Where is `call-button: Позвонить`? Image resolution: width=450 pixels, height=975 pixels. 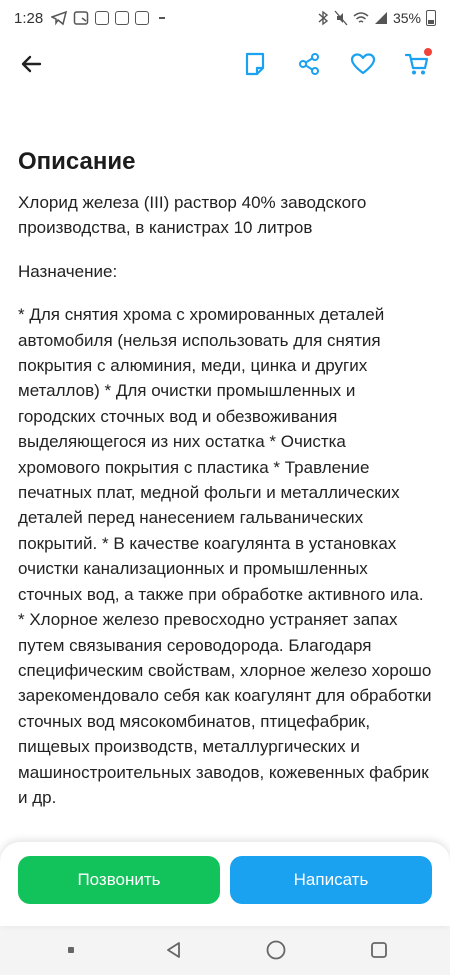
call-button: Позвонить is located at coordinates (119, 880).